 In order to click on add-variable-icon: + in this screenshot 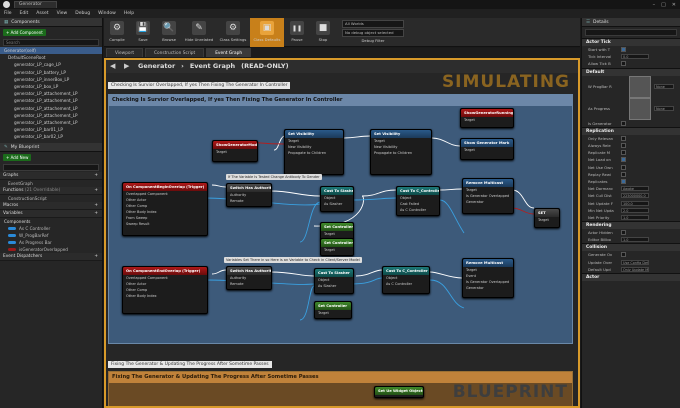, I will do `click(96, 213)`.